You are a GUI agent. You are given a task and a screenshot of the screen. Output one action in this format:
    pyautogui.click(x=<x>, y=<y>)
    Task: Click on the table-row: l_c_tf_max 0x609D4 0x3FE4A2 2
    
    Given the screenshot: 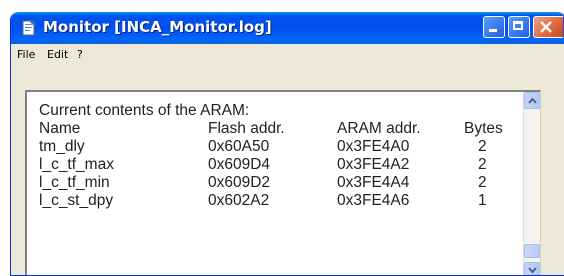 What is the action you would take?
    pyautogui.click(x=263, y=165)
    